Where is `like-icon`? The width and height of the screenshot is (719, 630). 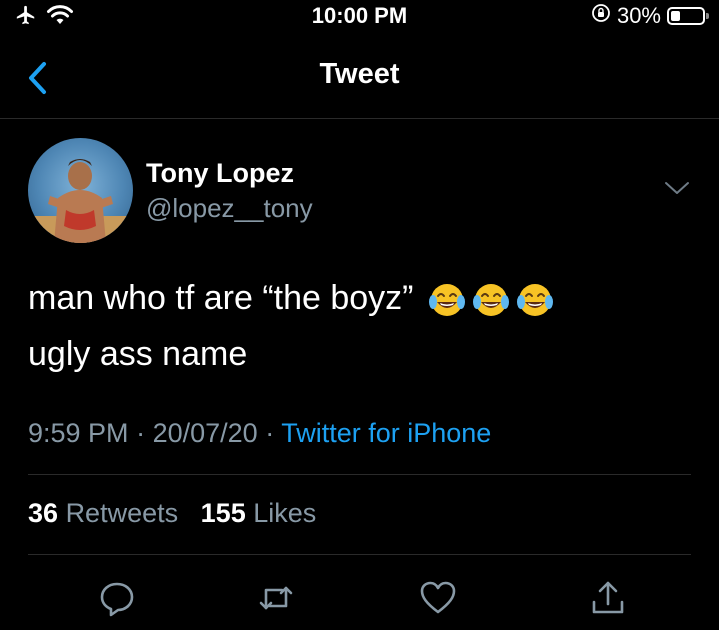
like-icon is located at coordinates (438, 597).